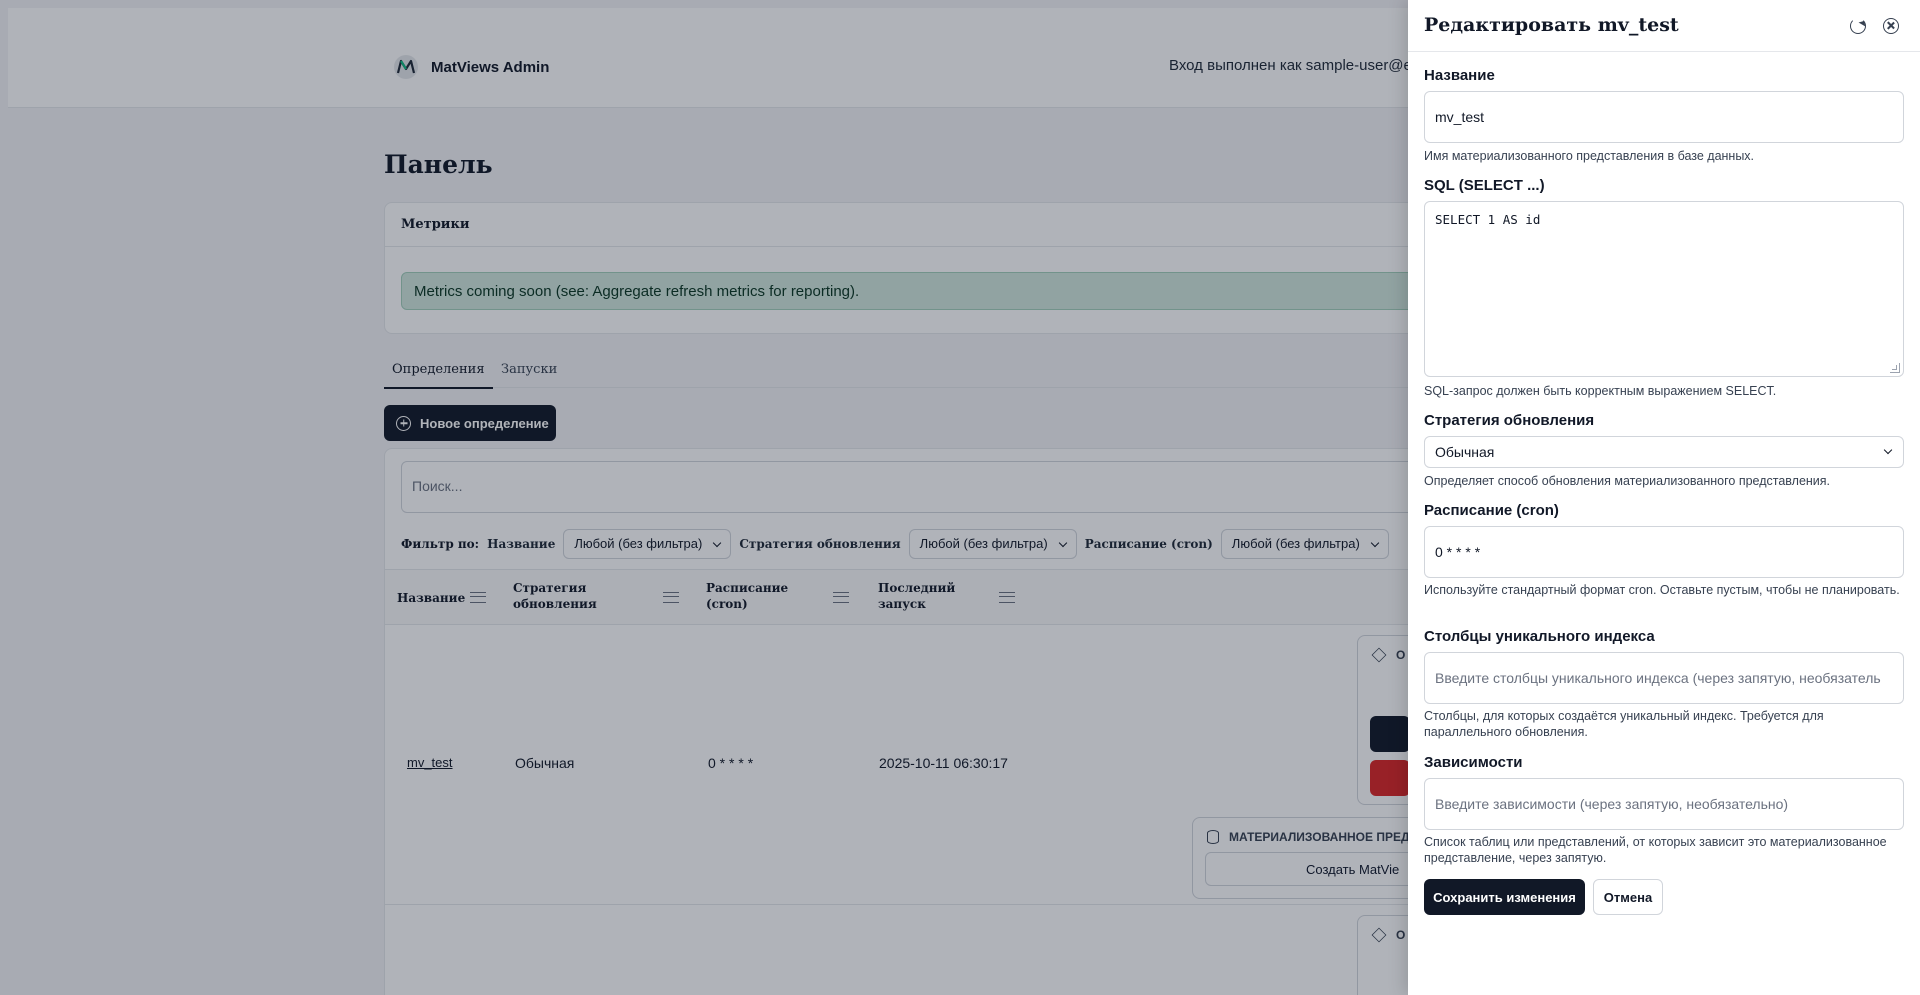 Image resolution: width=1920 pixels, height=995 pixels. I want to click on sql-textarea: SELECT 1 AS id, so click(1664, 289).